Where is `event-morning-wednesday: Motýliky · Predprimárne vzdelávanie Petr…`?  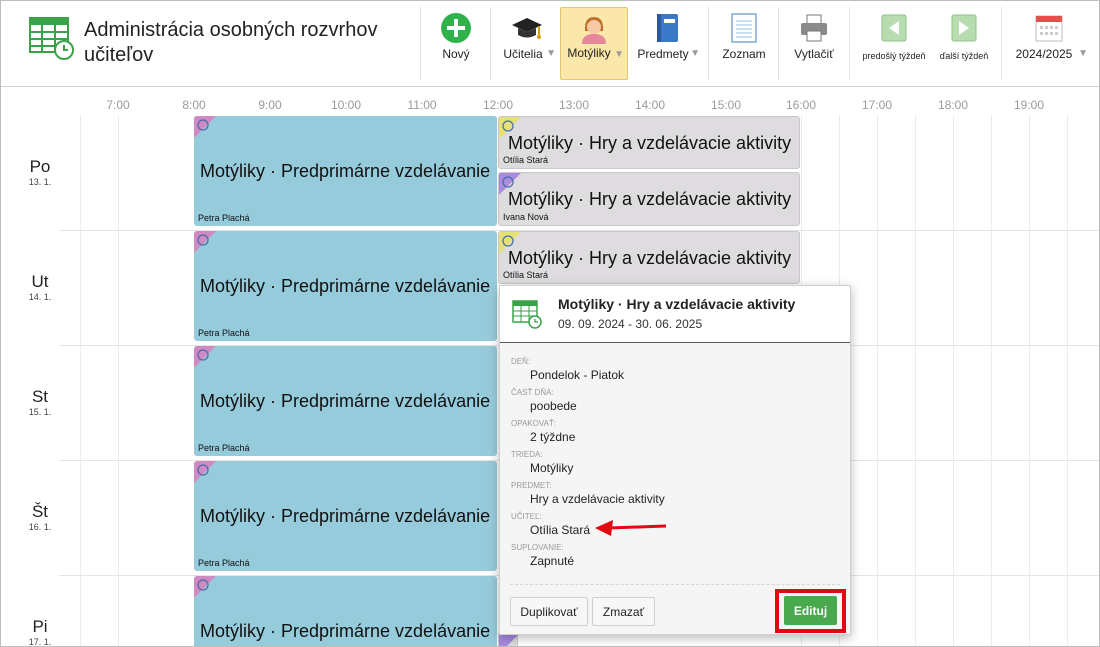
event-morning-wednesday: Motýliky · Predprimárne vzdelávanie Petr… is located at coordinates (345, 401).